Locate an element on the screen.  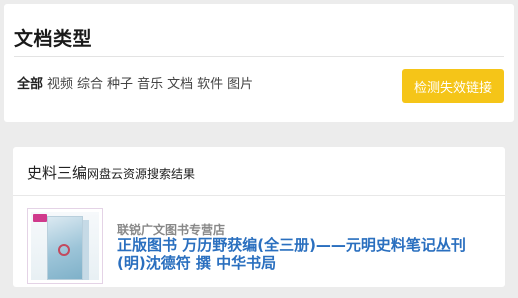
book-cover-image is located at coordinates (65, 246).